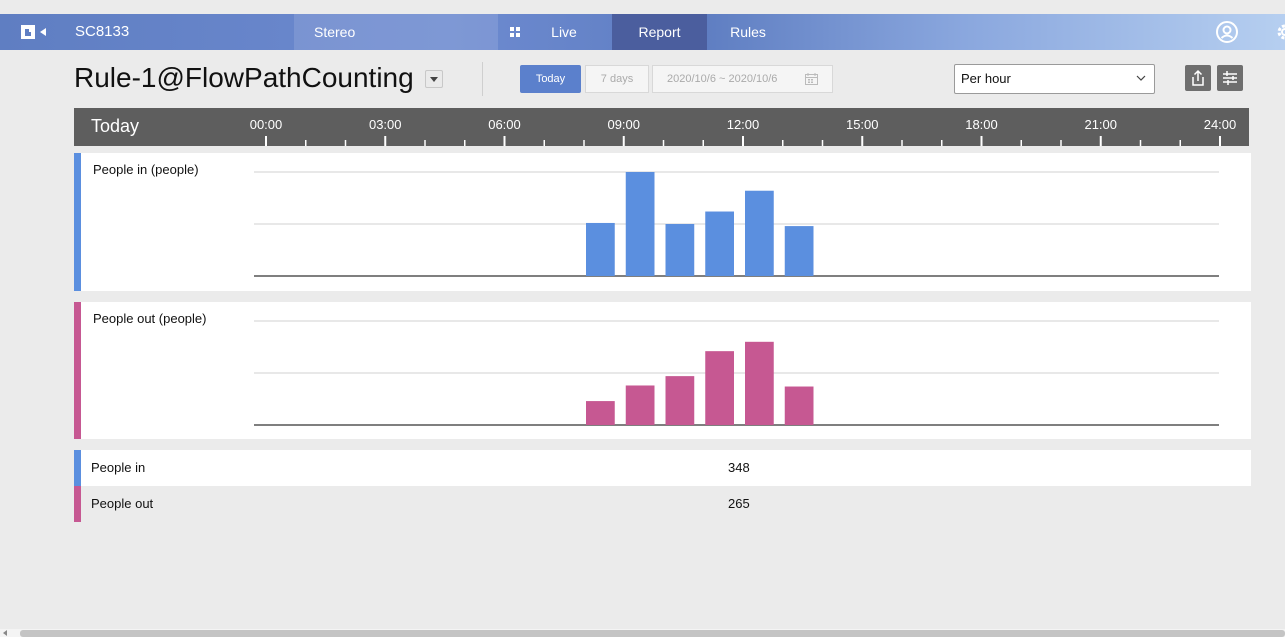  Describe the element at coordinates (118, 467) in the screenshot. I see `summary-label: People in` at that location.